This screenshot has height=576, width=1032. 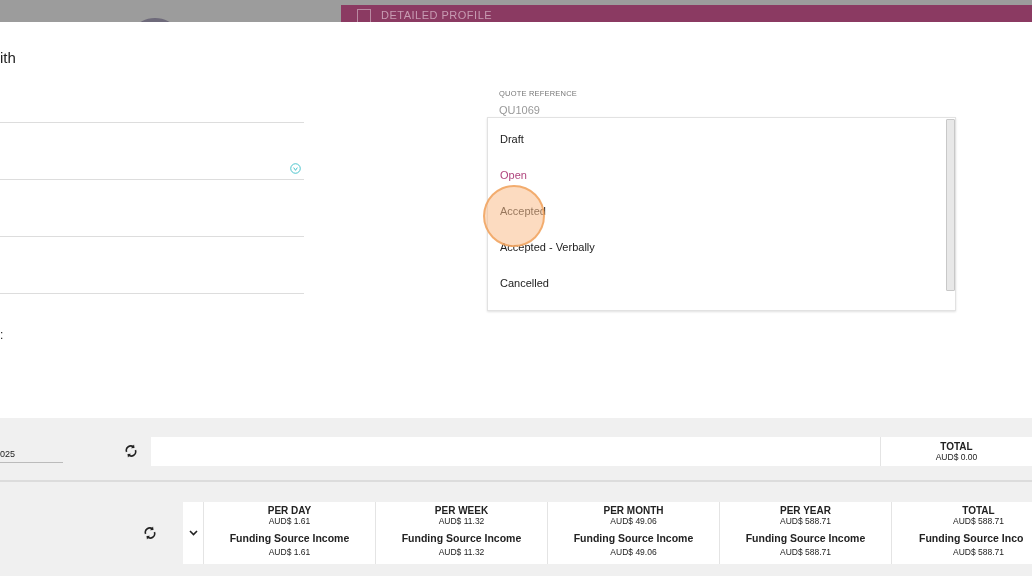 I want to click on source-amount: AUD$ 1.61, so click(x=289, y=552).